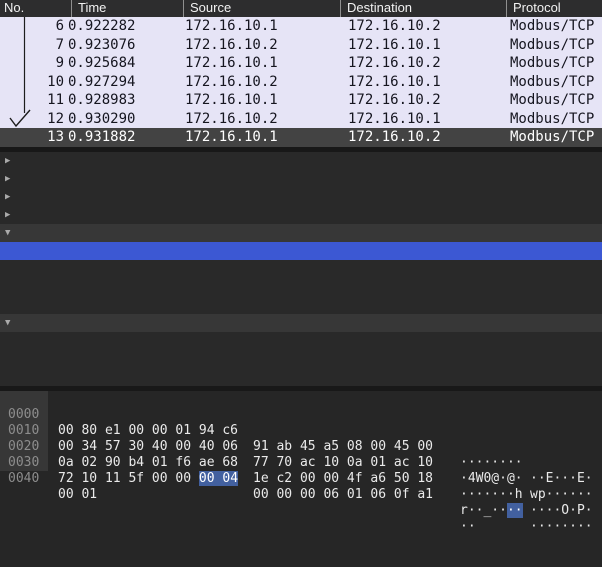 Image resolution: width=602 pixels, height=567 pixels. Describe the element at coordinates (468, 527) in the screenshot. I see `ascii-bytes: ··` at that location.